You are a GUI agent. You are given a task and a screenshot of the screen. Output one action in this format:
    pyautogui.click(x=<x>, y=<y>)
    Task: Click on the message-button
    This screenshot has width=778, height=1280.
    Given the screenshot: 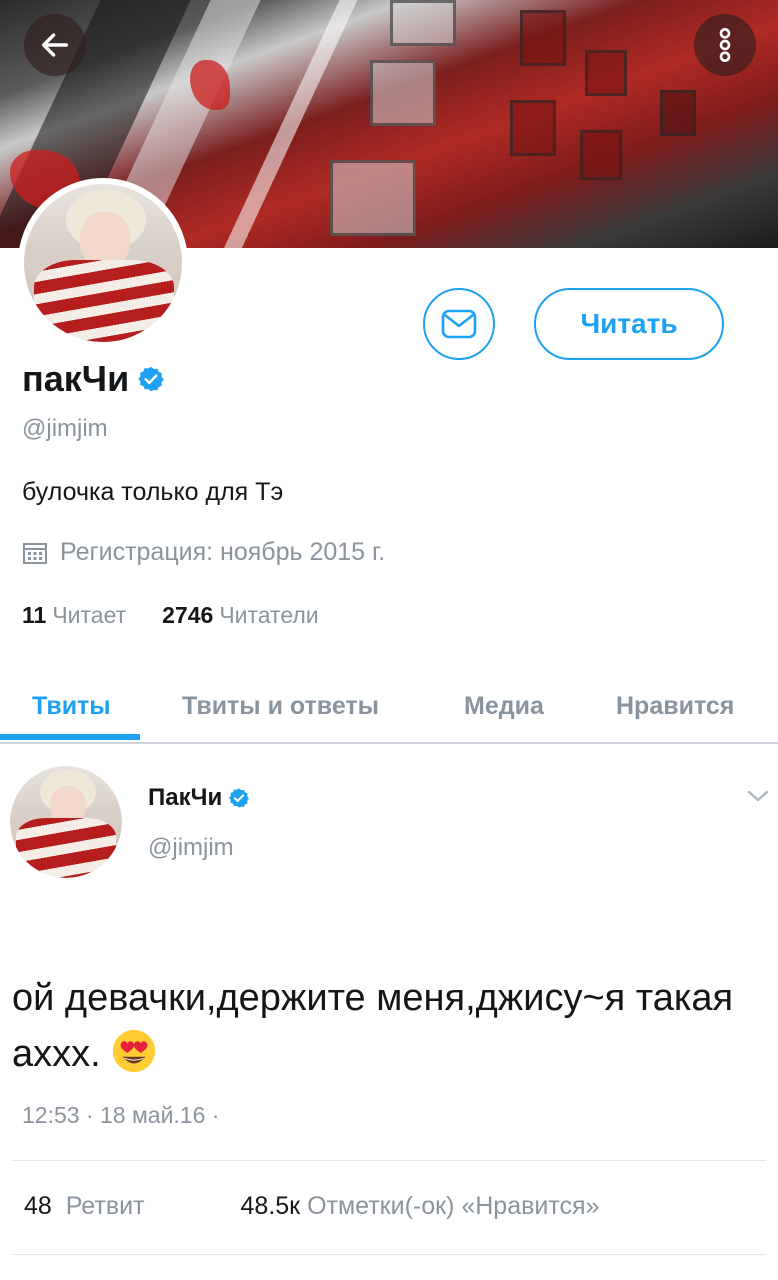 What is the action you would take?
    pyautogui.click(x=459, y=324)
    